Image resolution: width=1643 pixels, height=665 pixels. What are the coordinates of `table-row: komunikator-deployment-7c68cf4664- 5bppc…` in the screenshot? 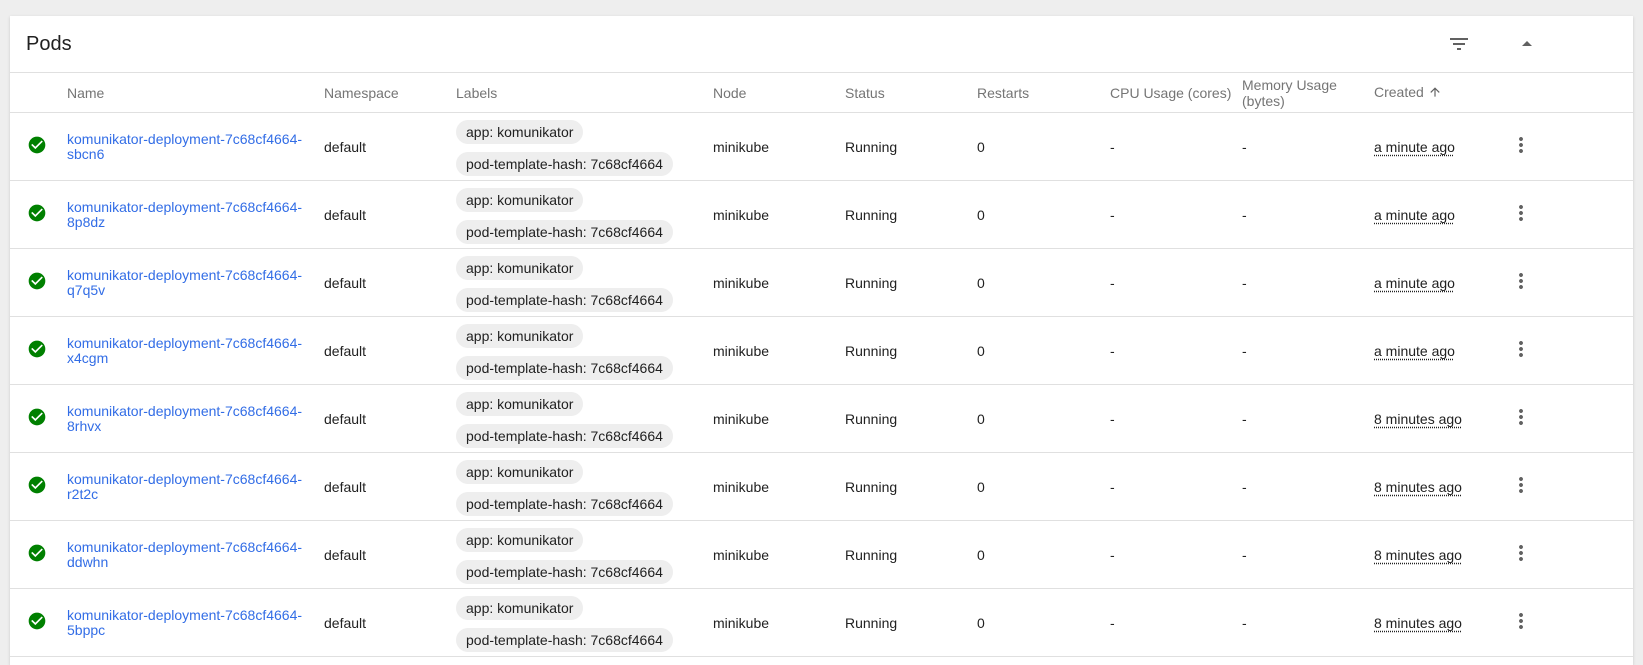 It's located at (821, 622).